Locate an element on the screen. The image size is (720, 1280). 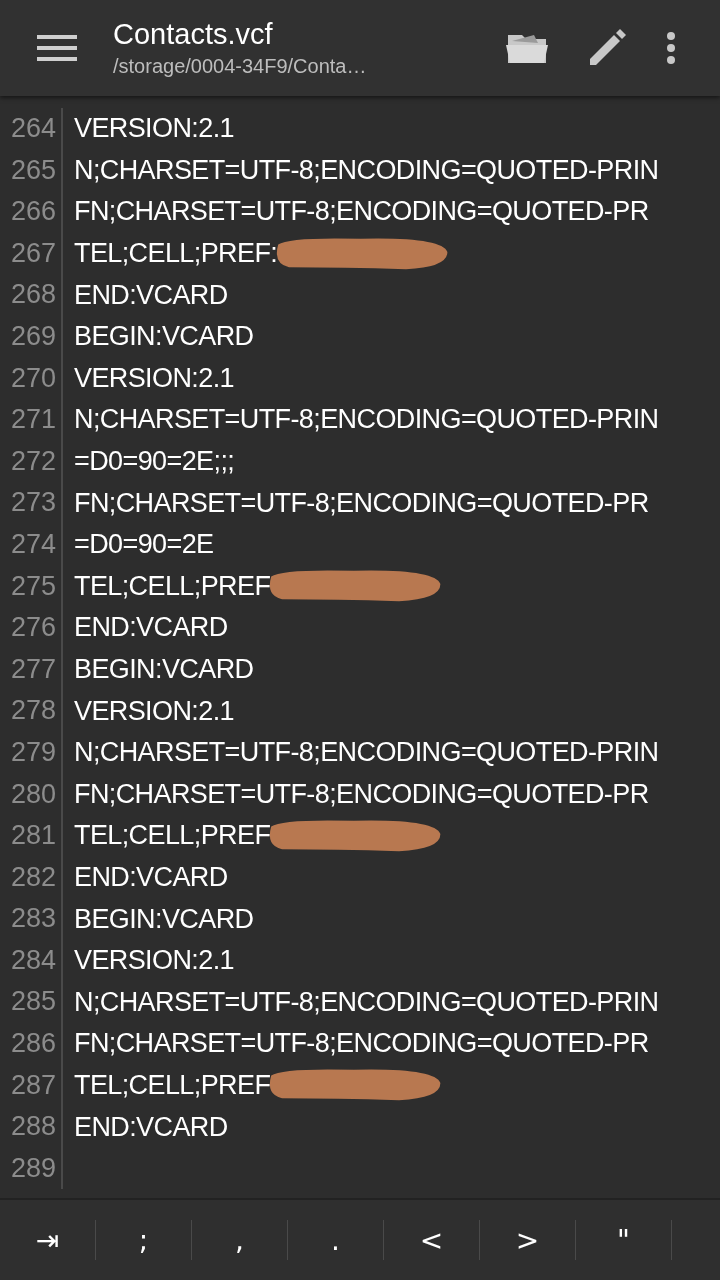
line-number: 275 is located at coordinates (31, 586).